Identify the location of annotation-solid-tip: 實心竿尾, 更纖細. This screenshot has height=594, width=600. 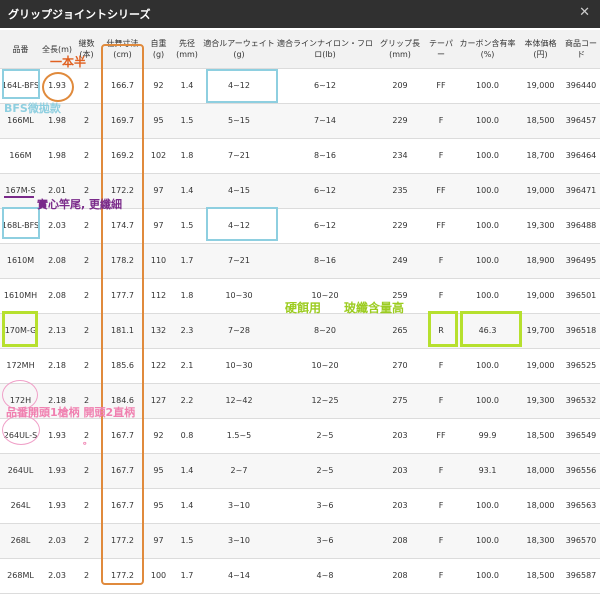
(80, 204).